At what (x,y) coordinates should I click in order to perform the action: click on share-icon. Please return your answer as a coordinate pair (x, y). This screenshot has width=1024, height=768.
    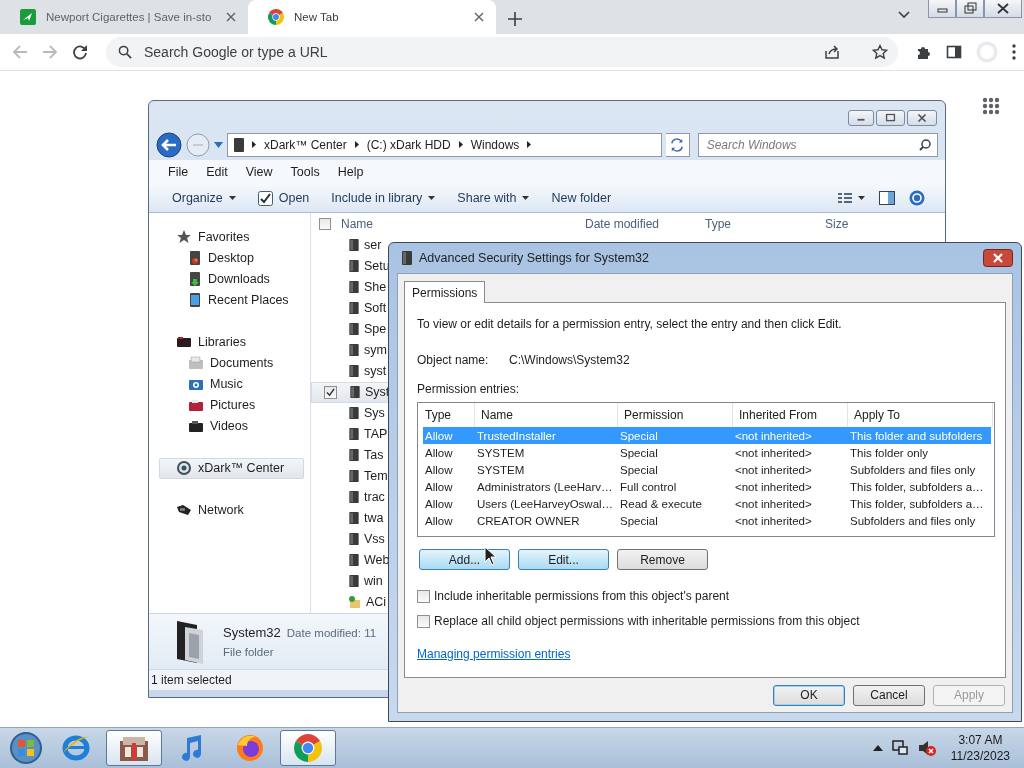
    Looking at the image, I should click on (832, 52).